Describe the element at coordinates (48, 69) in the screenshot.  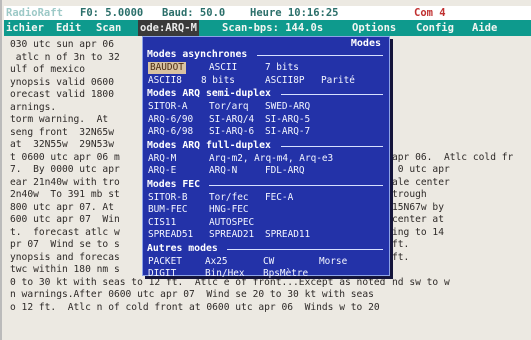
I see `text-line: ulf of mexico` at that location.